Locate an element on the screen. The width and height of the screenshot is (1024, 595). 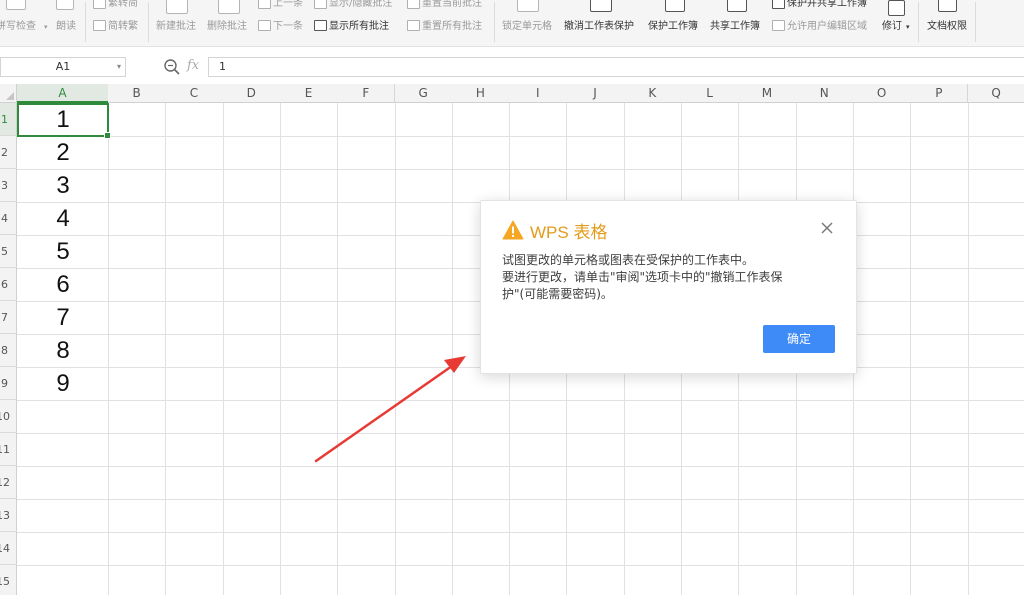
prev-comment-button: 上一条 is located at coordinates (288, 5).